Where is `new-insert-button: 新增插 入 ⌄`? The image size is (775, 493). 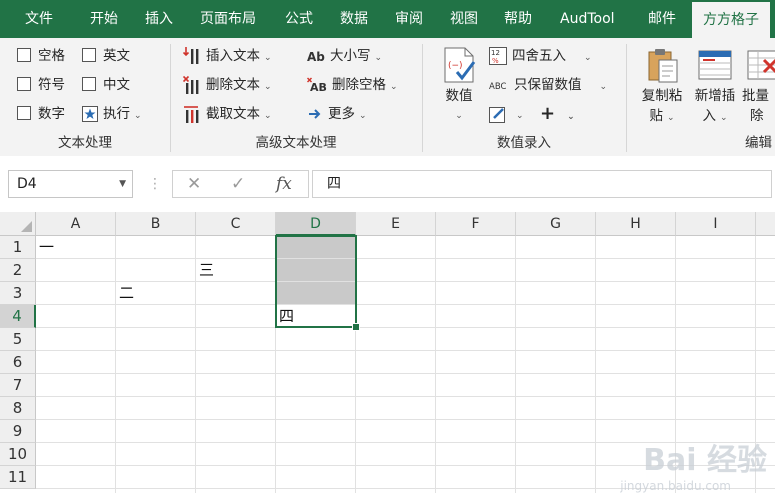
new-insert-button: 新增插 入 ⌄ is located at coordinates (715, 87).